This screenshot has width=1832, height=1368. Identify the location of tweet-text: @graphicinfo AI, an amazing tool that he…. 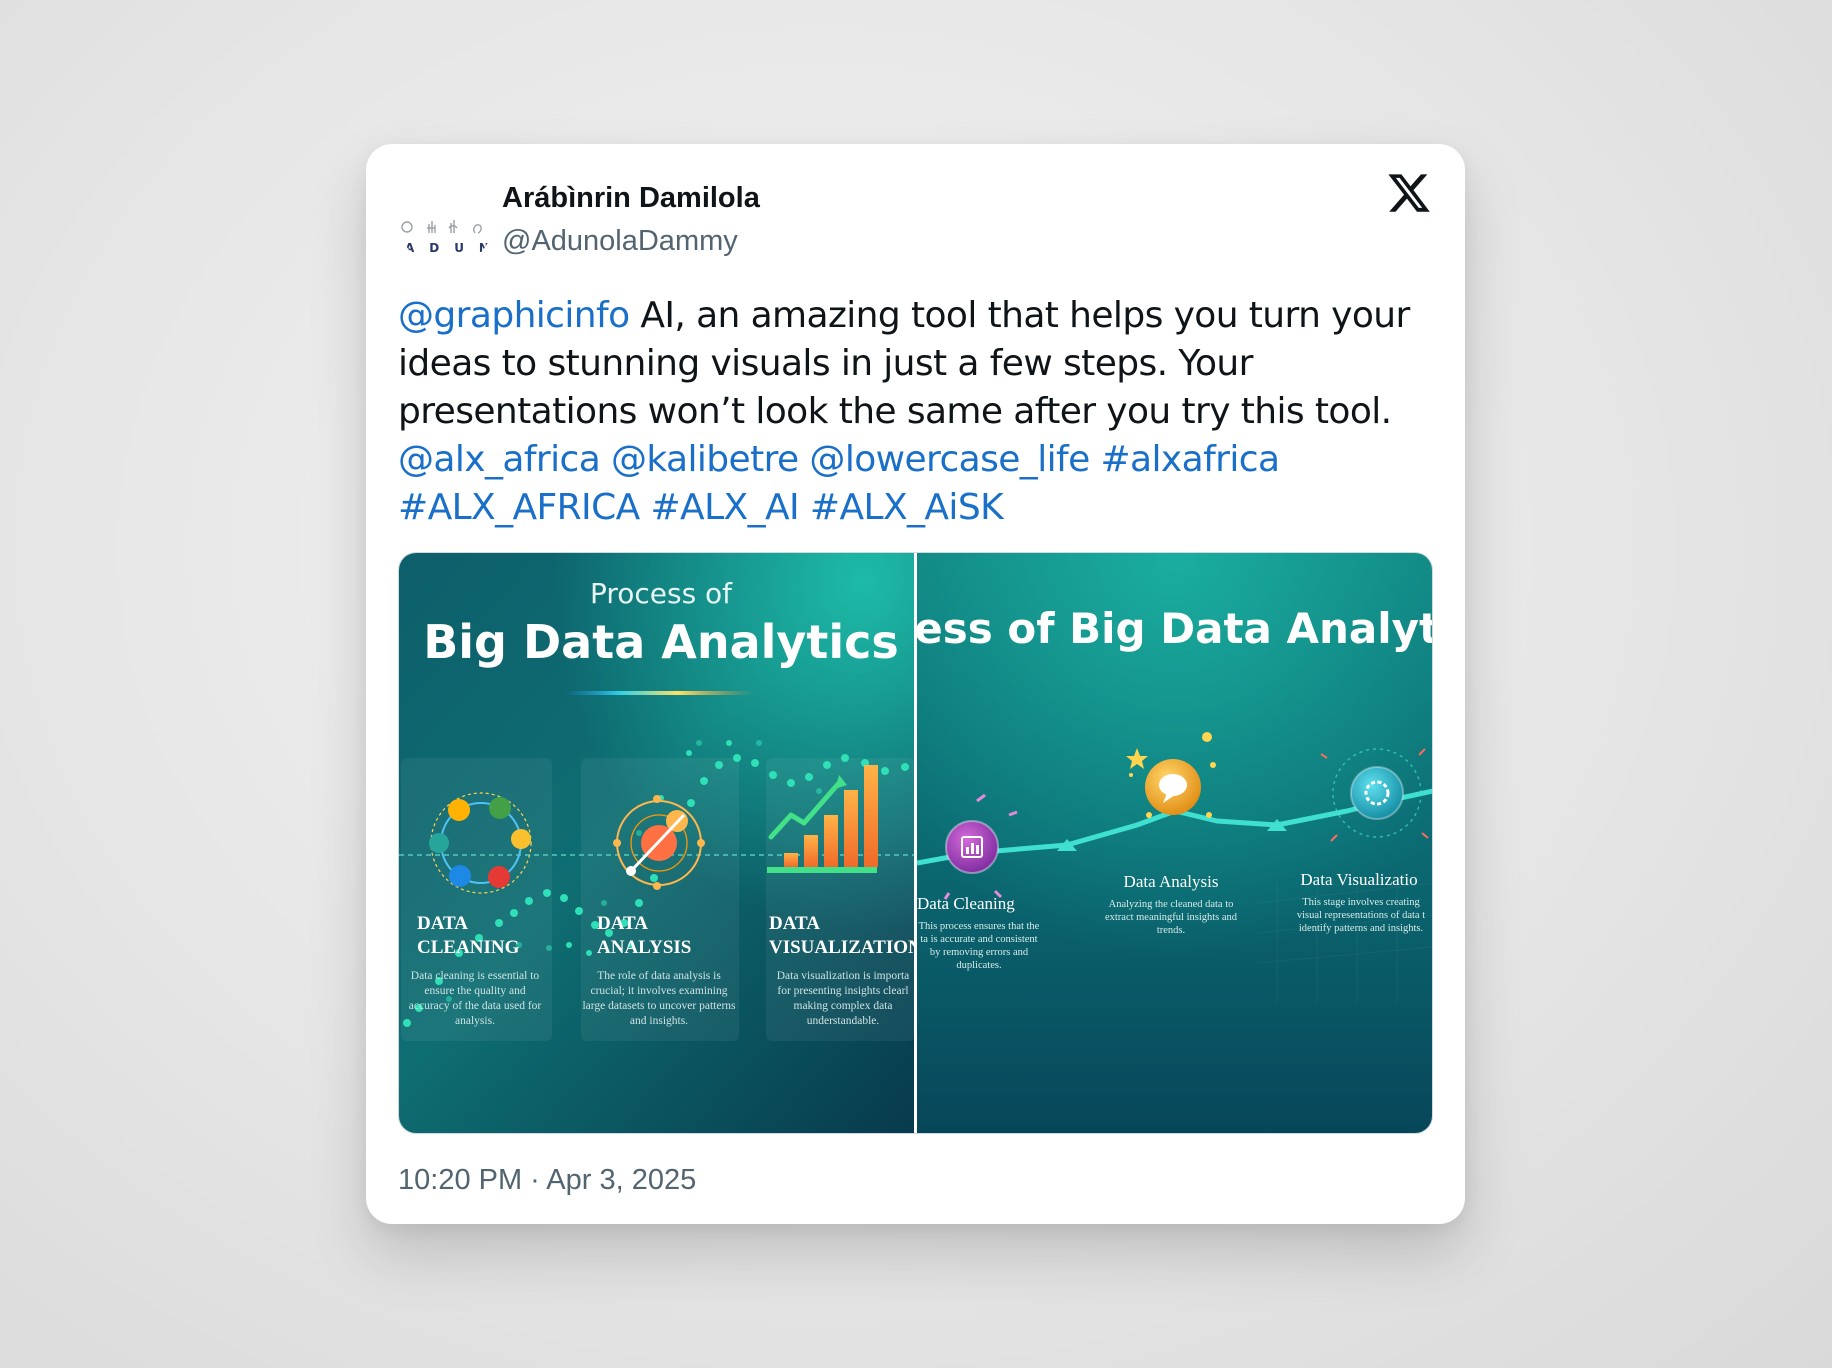
(918, 412).